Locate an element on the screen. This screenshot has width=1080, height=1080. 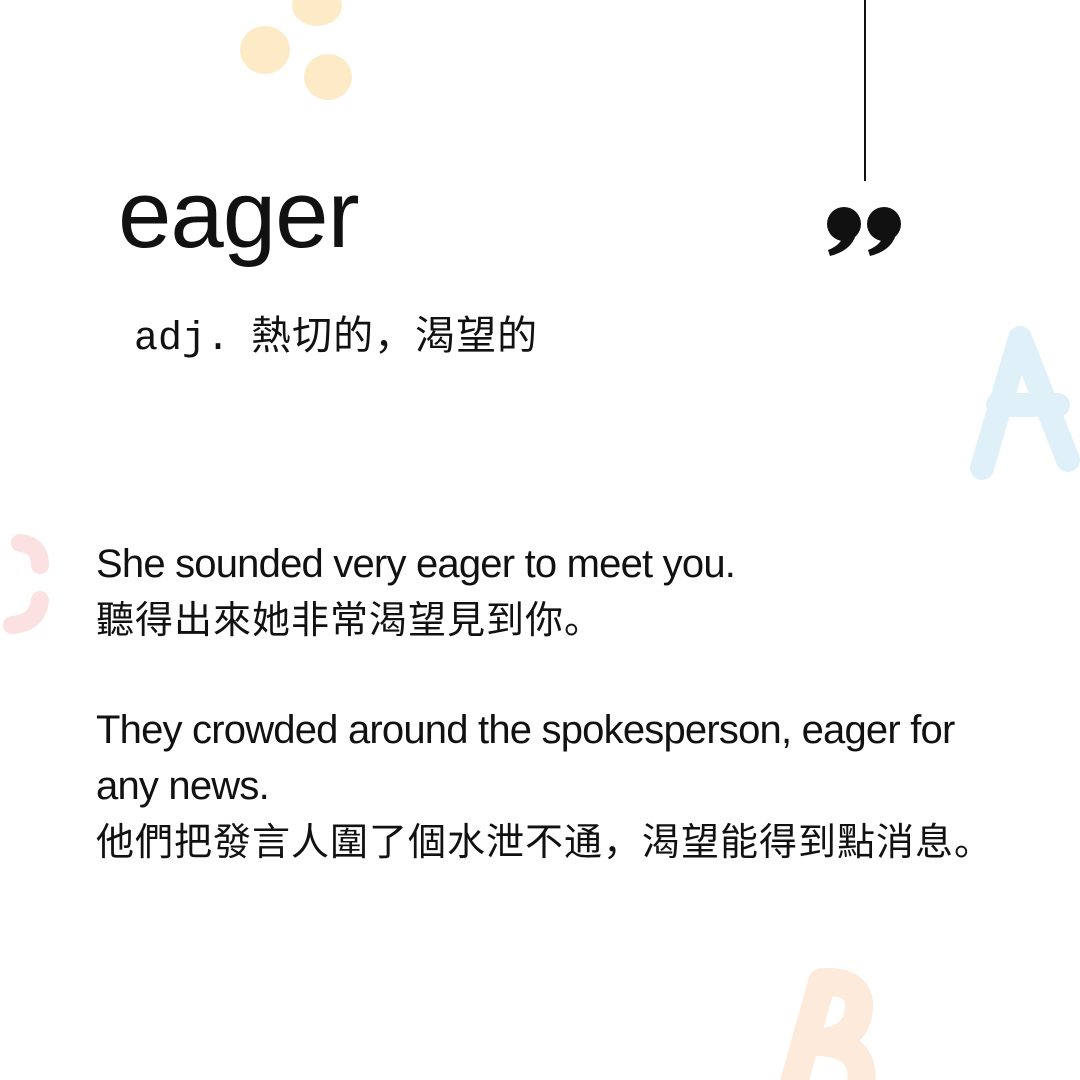
headword: eager is located at coordinates (239, 214).